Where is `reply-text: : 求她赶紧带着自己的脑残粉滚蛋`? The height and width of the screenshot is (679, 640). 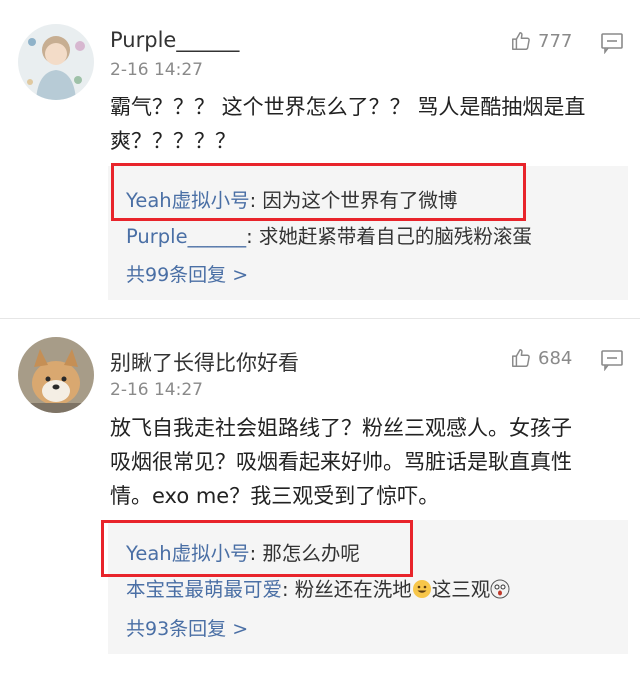 reply-text: : 求她赶紧带着自己的脑残粉滚蛋 is located at coordinates (389, 236).